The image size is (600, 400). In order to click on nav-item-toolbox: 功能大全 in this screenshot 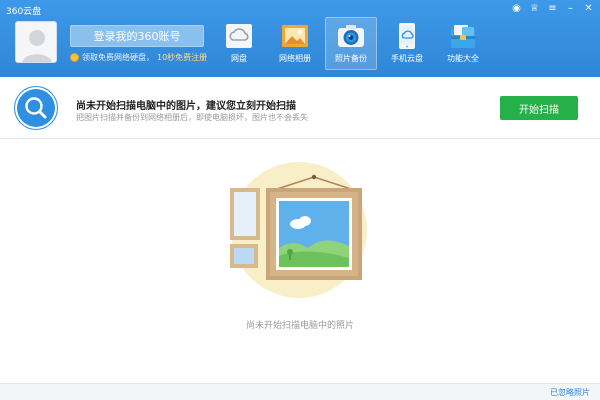, I will do `click(463, 43)`.